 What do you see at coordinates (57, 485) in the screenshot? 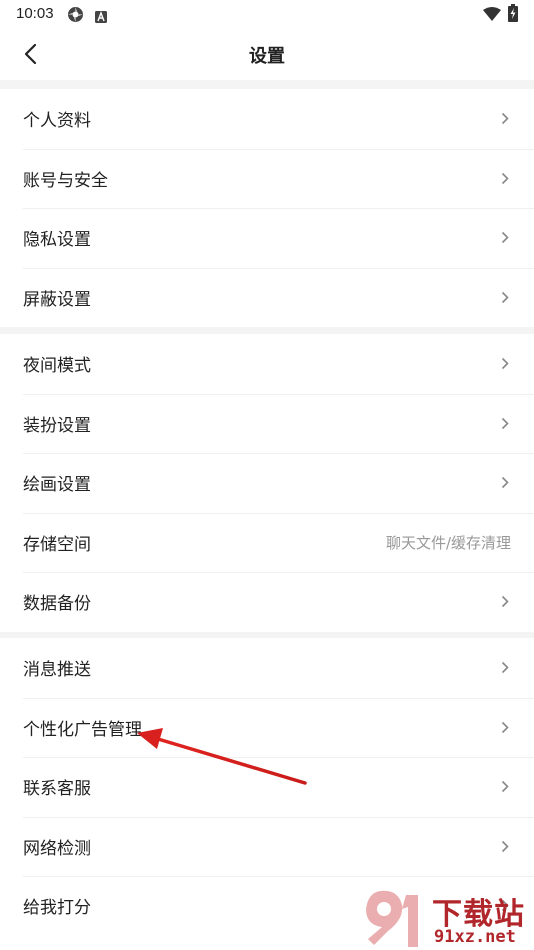
I see `settings-item-label: 绘画设置` at bounding box center [57, 485].